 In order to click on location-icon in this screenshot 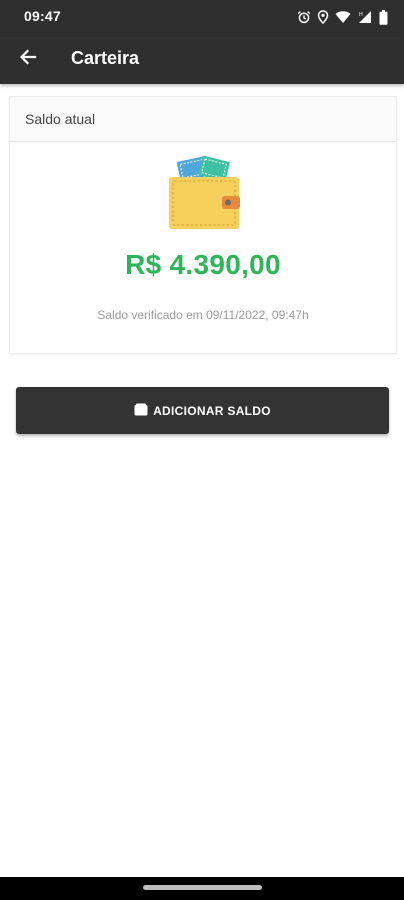, I will do `click(323, 17)`.